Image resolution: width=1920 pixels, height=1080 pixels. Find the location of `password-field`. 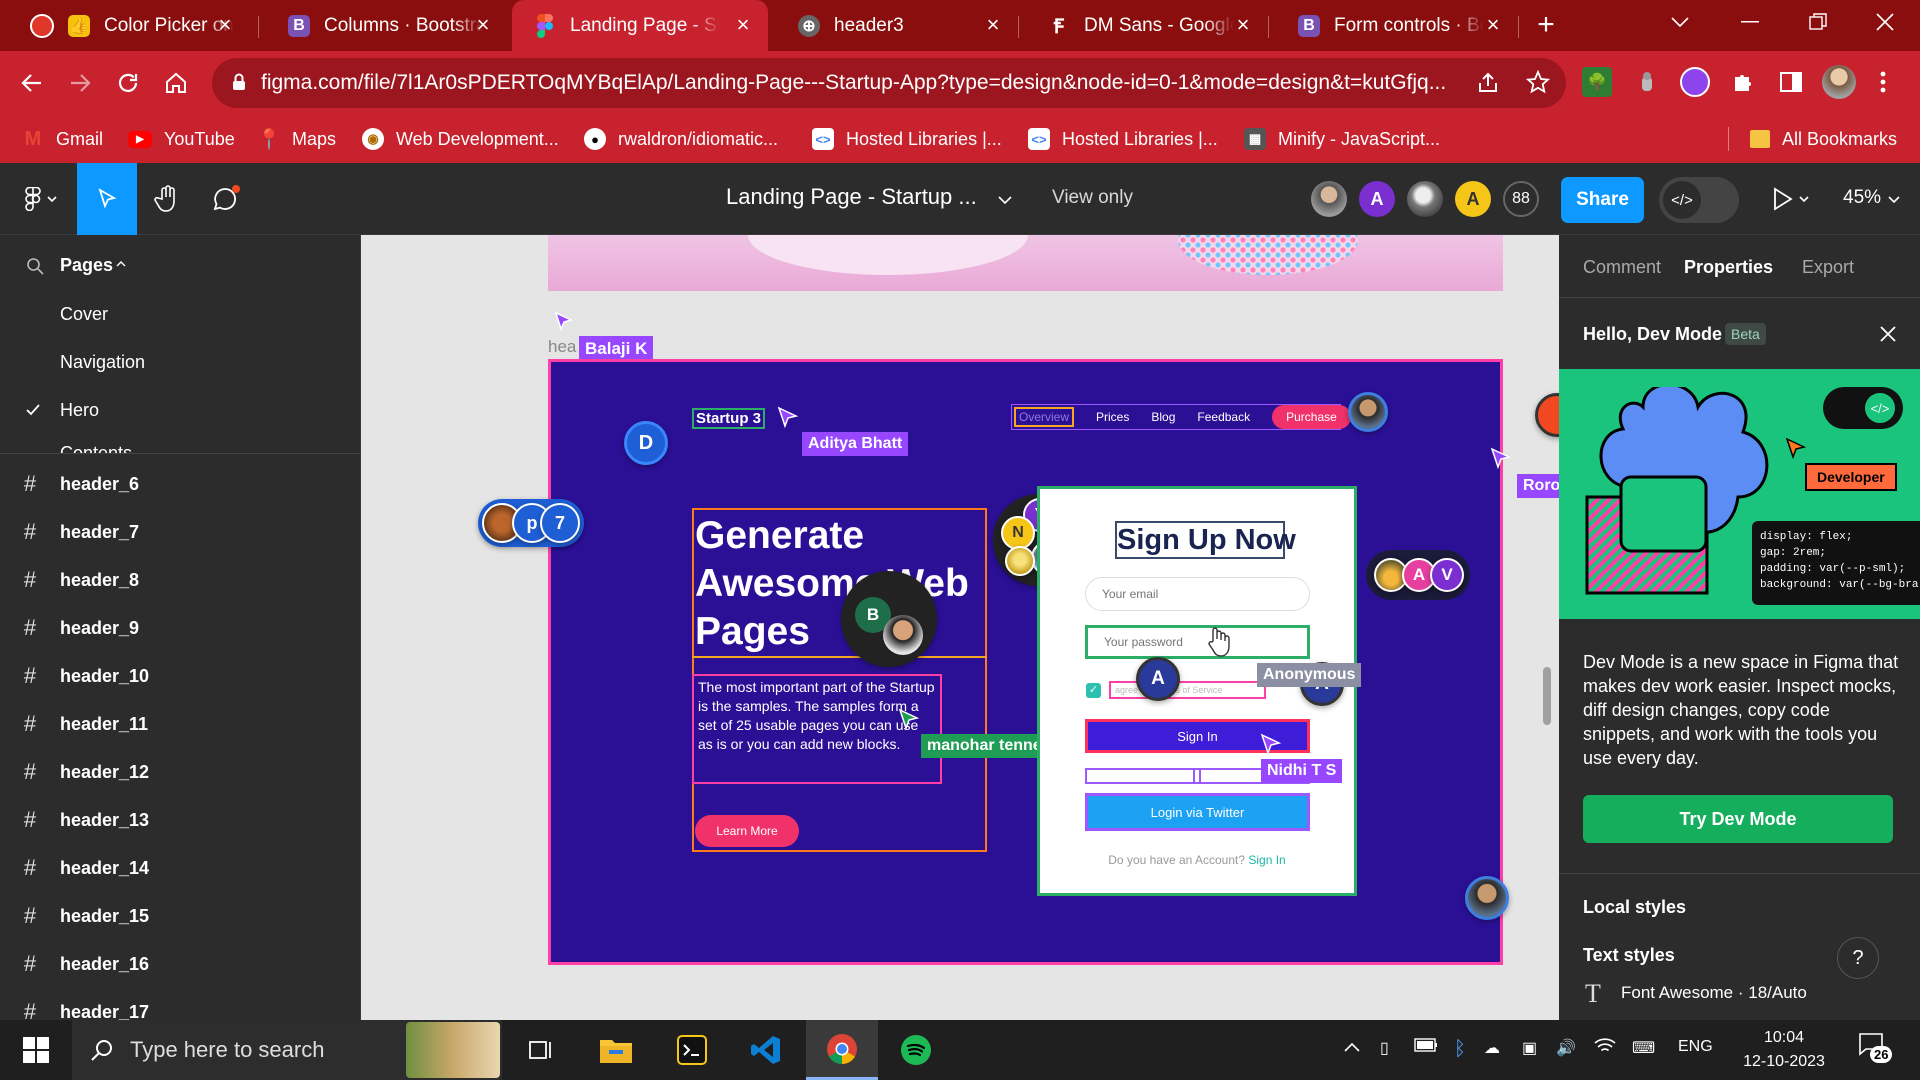

password-field is located at coordinates (1197, 642).